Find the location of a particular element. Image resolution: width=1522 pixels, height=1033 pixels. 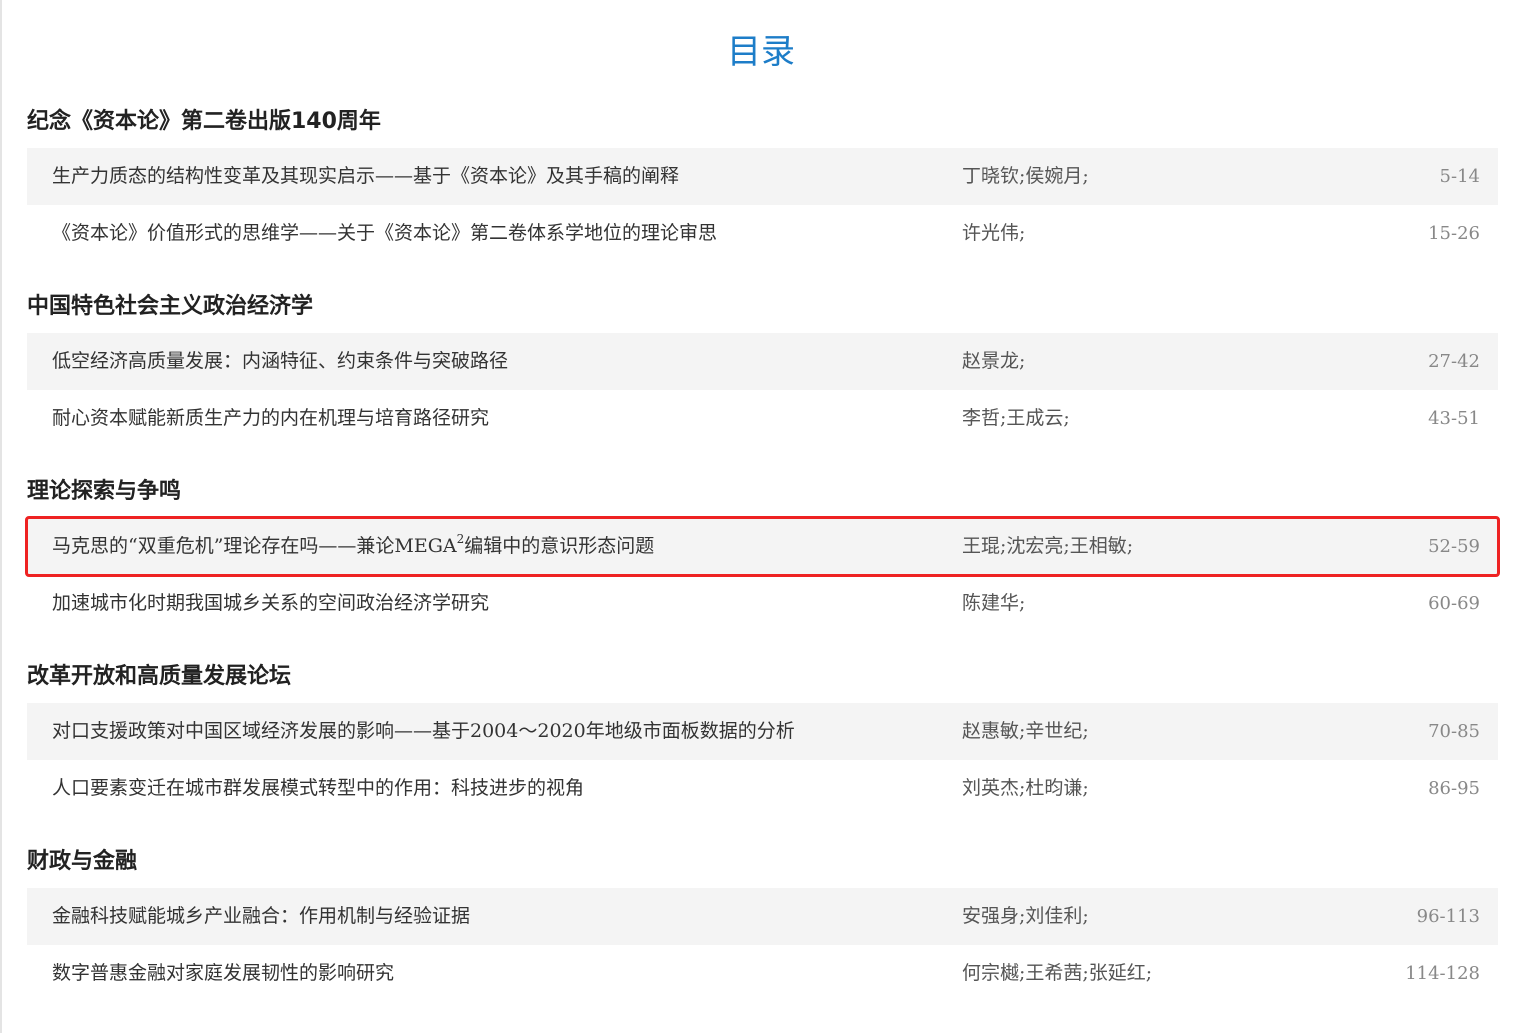

article-title-main: 马克思的“双重危机”理论存在吗——兼论MEGA is located at coordinates (254, 546).